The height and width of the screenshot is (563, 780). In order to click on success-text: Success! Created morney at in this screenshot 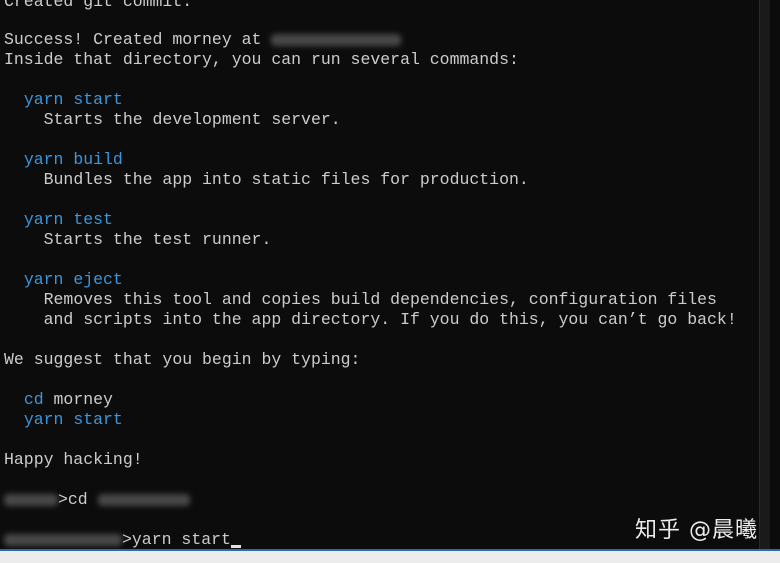, I will do `click(138, 39)`.